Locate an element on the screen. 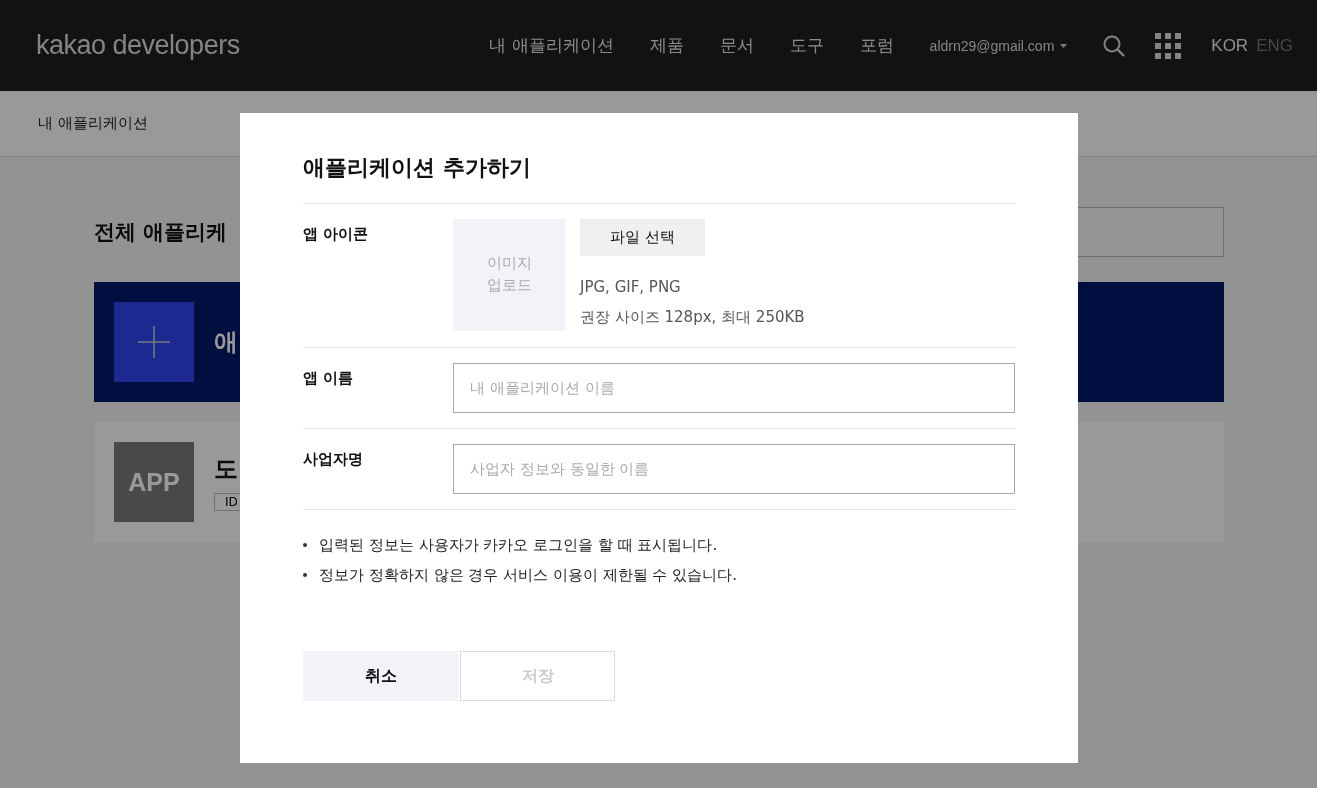  nav-link: 도구 is located at coordinates (806, 45).